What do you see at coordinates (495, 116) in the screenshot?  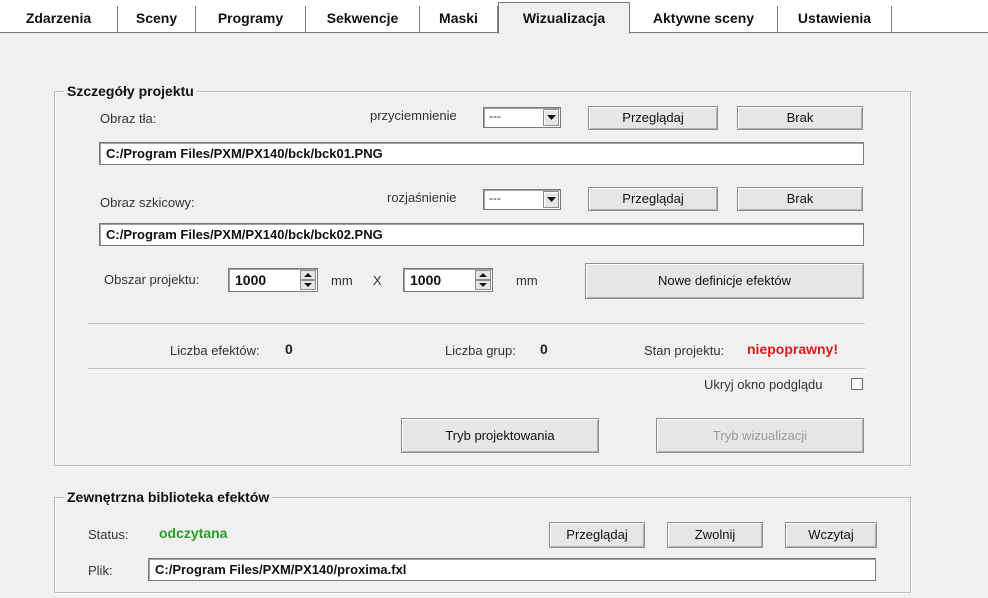 I see `darken-select-value: ---` at bounding box center [495, 116].